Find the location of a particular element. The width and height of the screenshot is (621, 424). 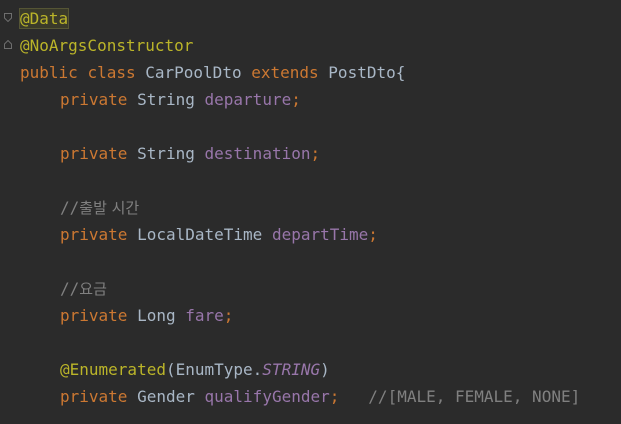

code-line-3: public class CarPoolDto extends PostDto{ is located at coordinates (320, 72).